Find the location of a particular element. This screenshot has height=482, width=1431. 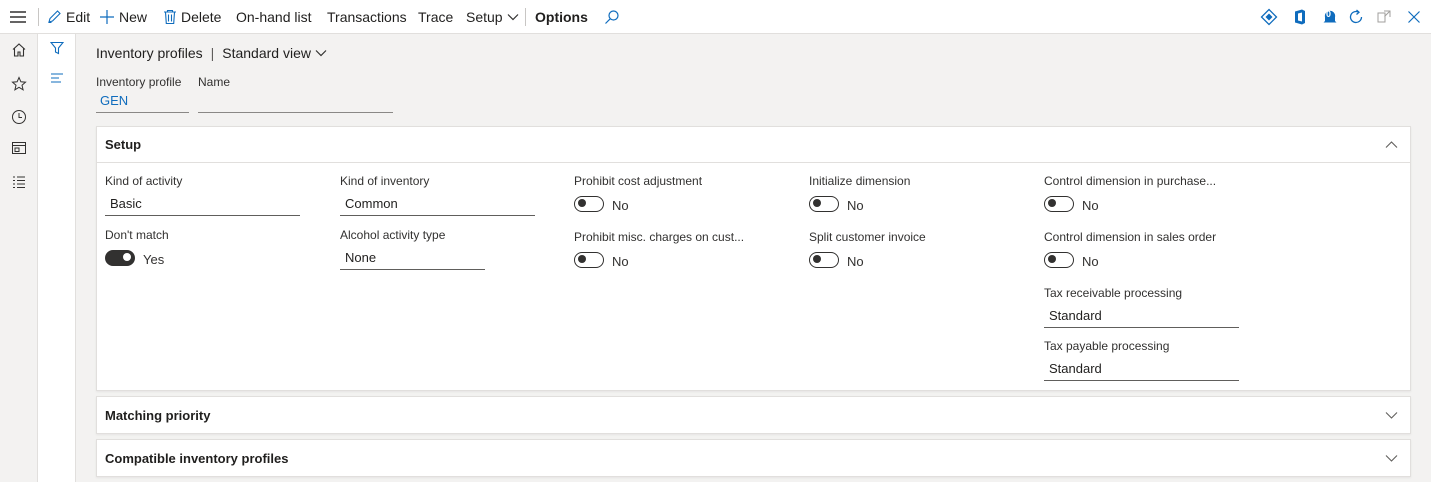

prohibit-misc-charges-toggle is located at coordinates (589, 259).